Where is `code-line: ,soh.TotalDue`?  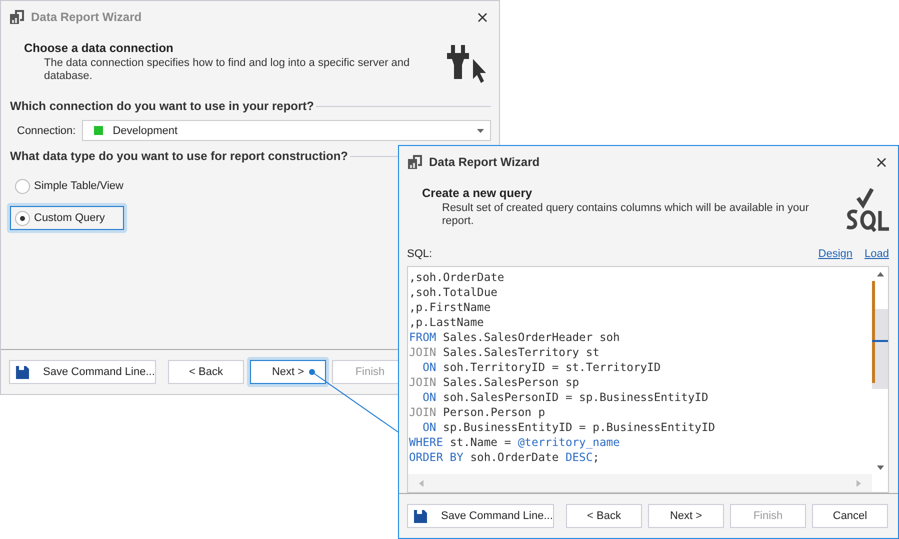 code-line: ,soh.TotalDue is located at coordinates (453, 292).